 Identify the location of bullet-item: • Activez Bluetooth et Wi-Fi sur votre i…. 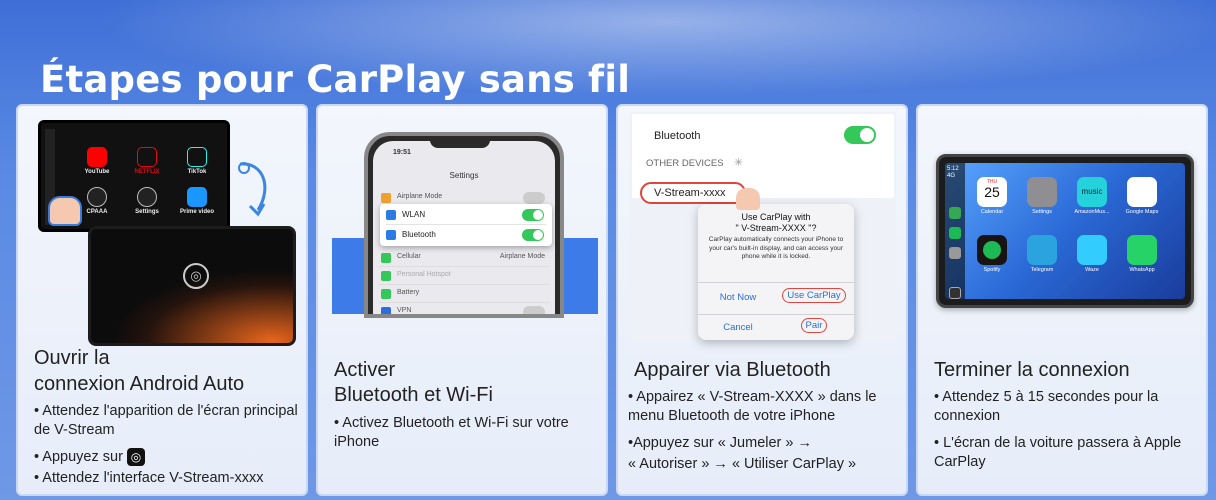
(451, 432).